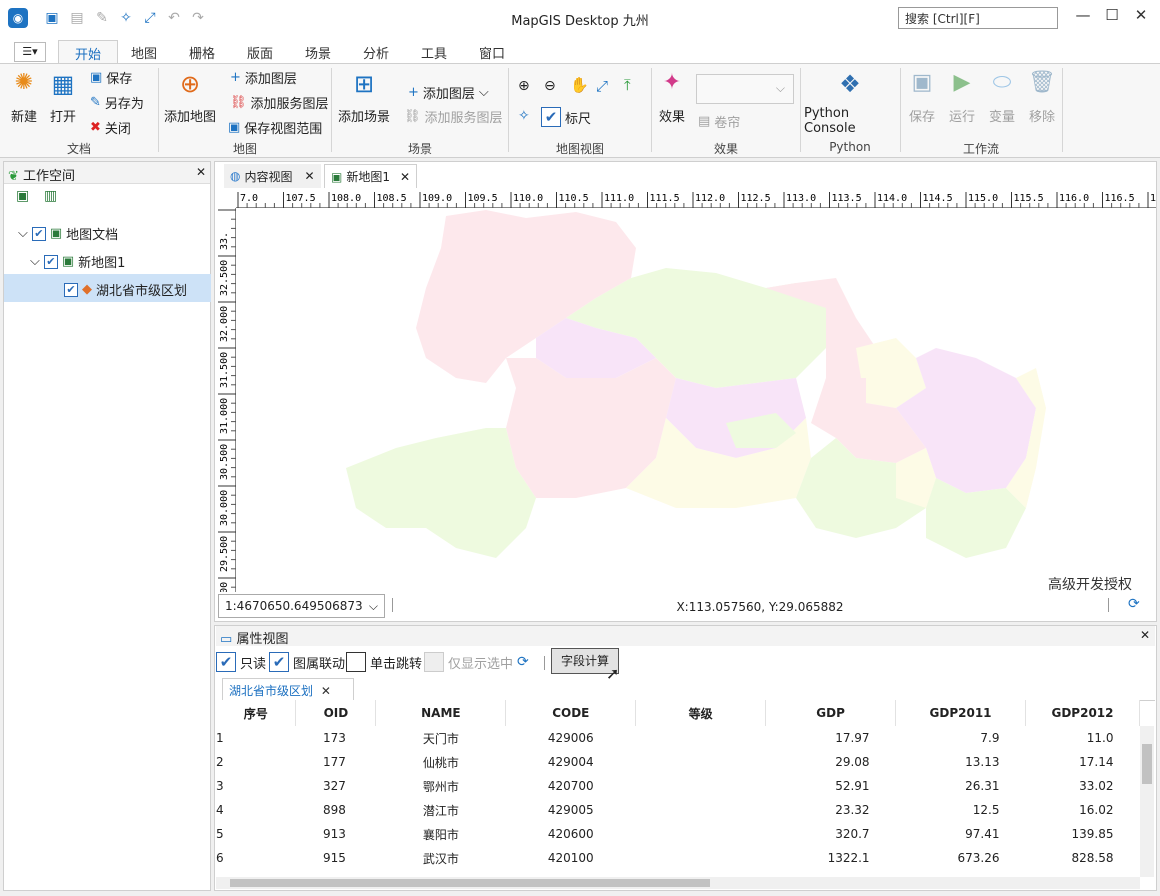  What do you see at coordinates (678, 834) in the screenshot?
I see `table-row: 5 913 襄阳市 420600 320.7 97.41 139.85` at bounding box center [678, 834].